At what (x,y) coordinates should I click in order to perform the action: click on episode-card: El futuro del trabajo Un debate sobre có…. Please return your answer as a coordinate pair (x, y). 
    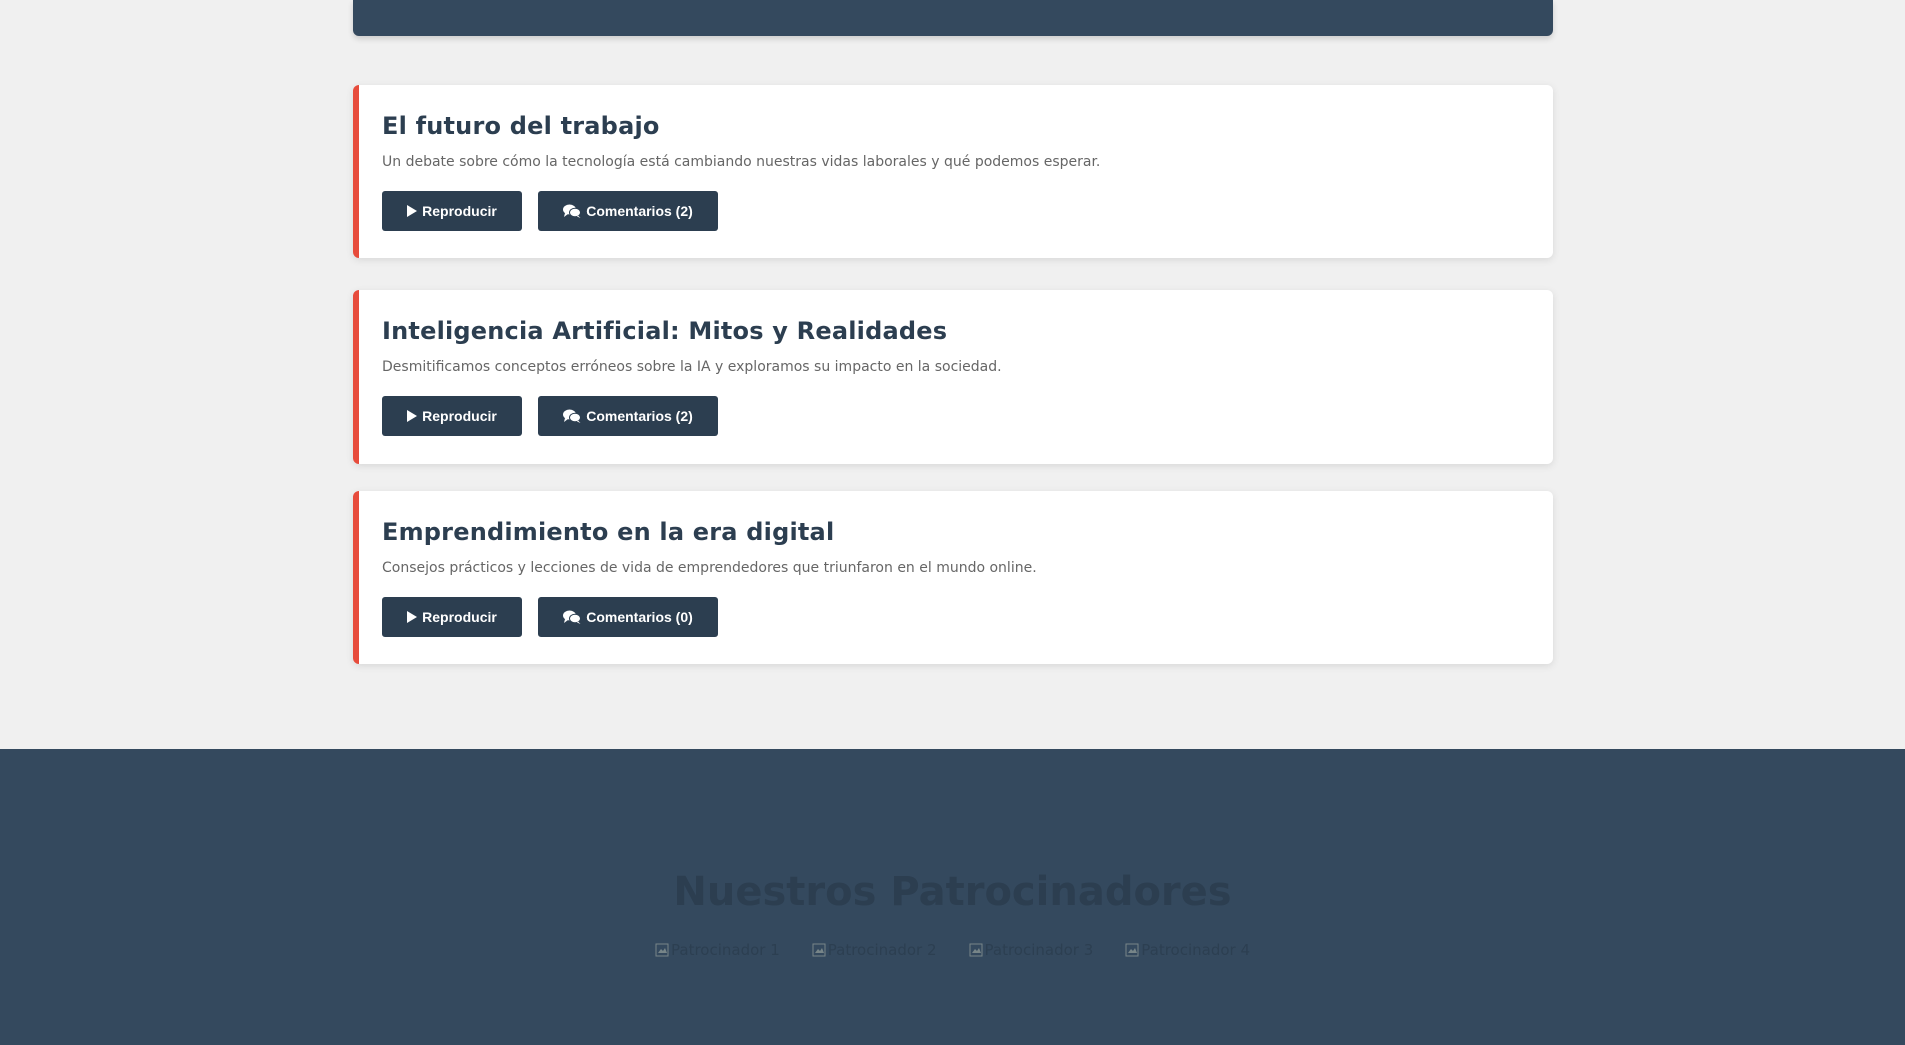
    Looking at the image, I should click on (953, 171).